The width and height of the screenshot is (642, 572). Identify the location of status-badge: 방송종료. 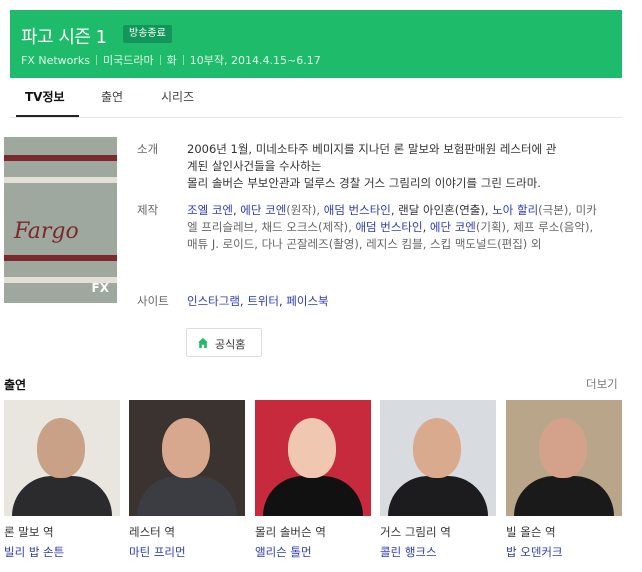
(147, 34).